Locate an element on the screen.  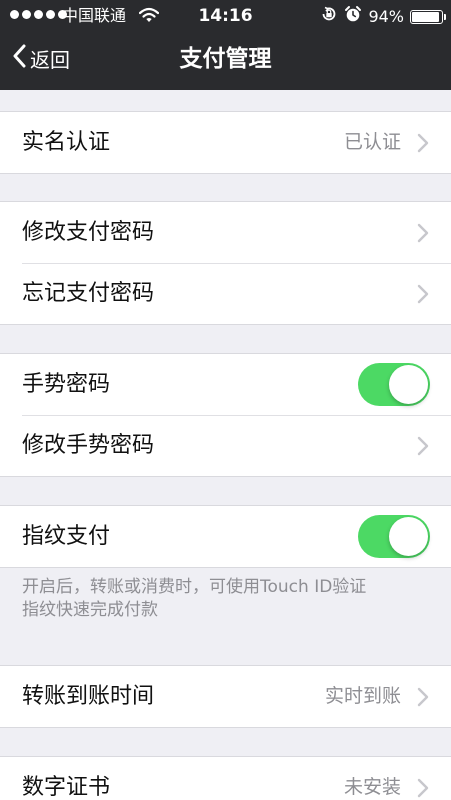
cell-fingerprint-pay: 指纹支付 is located at coordinates (225, 536).